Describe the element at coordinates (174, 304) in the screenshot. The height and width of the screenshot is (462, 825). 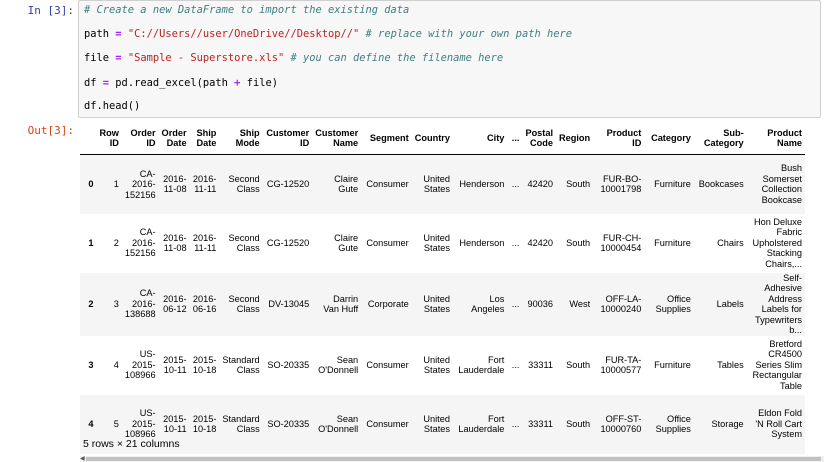
I see `table-cell: 2016-06-12` at that location.